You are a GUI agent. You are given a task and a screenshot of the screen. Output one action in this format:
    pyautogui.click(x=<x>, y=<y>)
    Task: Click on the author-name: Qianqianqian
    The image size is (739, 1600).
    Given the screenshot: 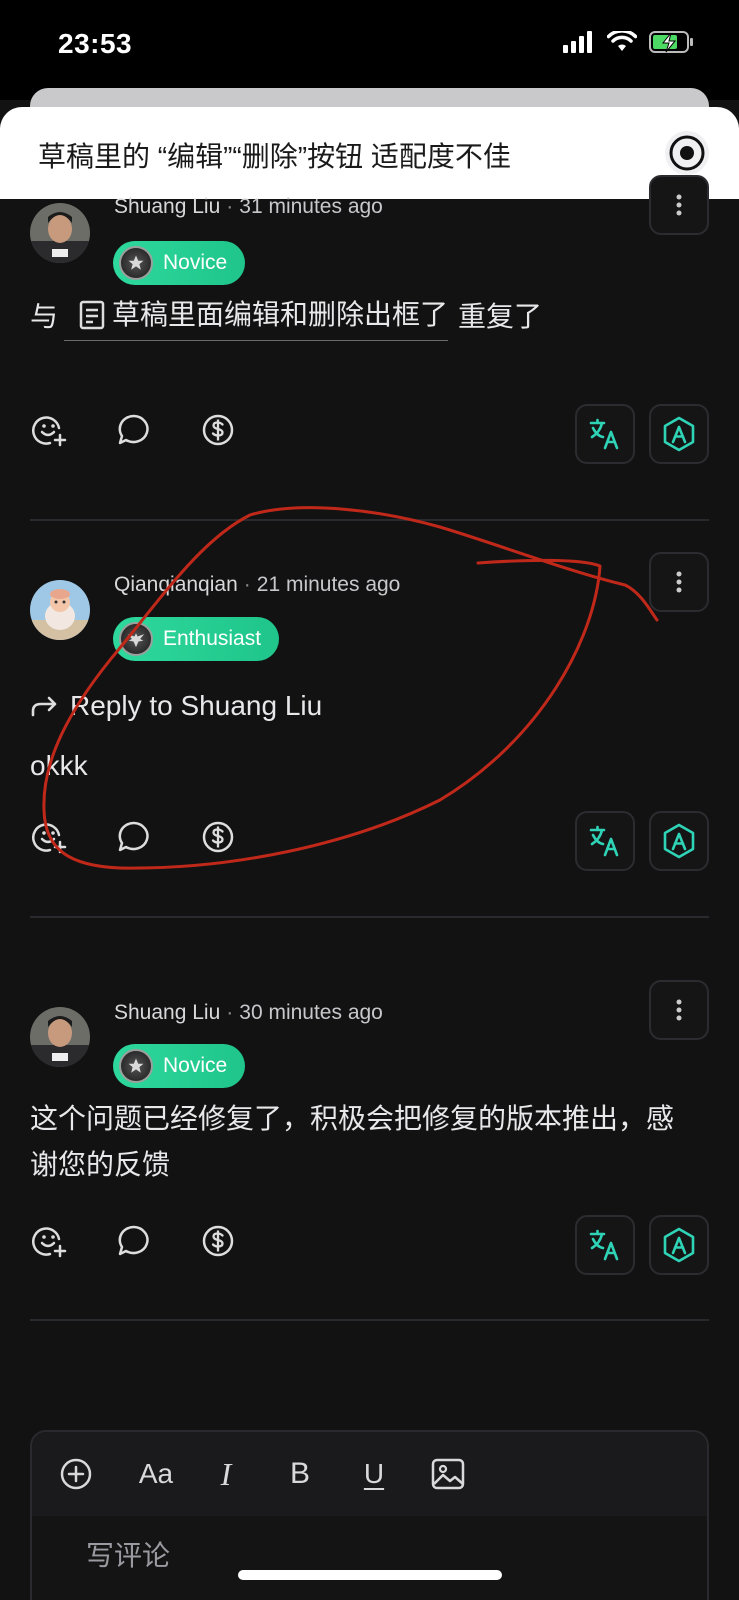 What is the action you would take?
    pyautogui.click(x=176, y=584)
    